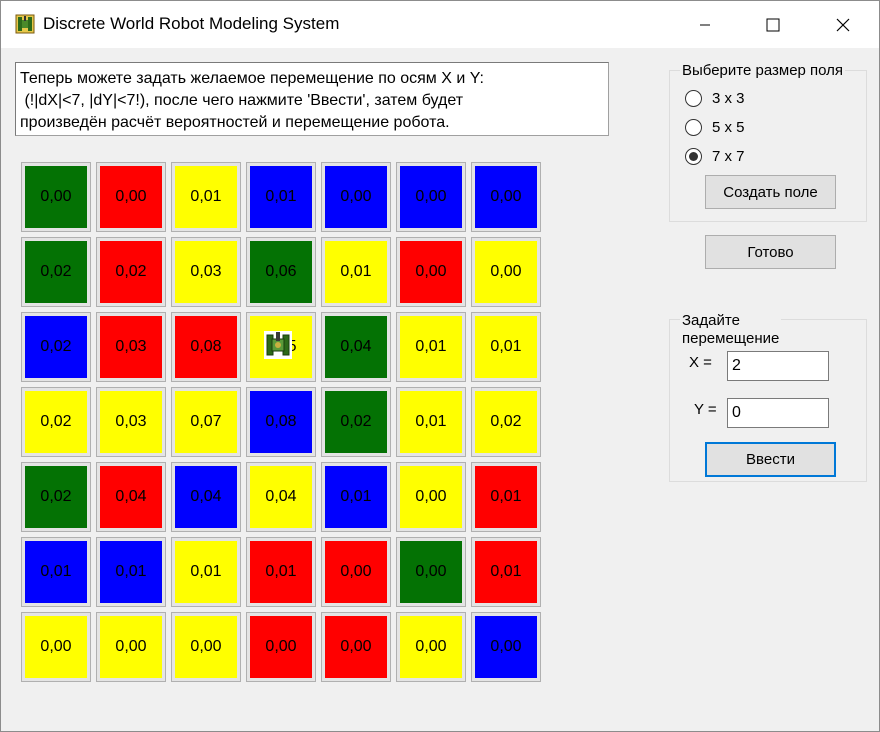 This screenshot has width=880, height=732. What do you see at coordinates (206, 422) in the screenshot?
I see `cell-probability: 0,07` at bounding box center [206, 422].